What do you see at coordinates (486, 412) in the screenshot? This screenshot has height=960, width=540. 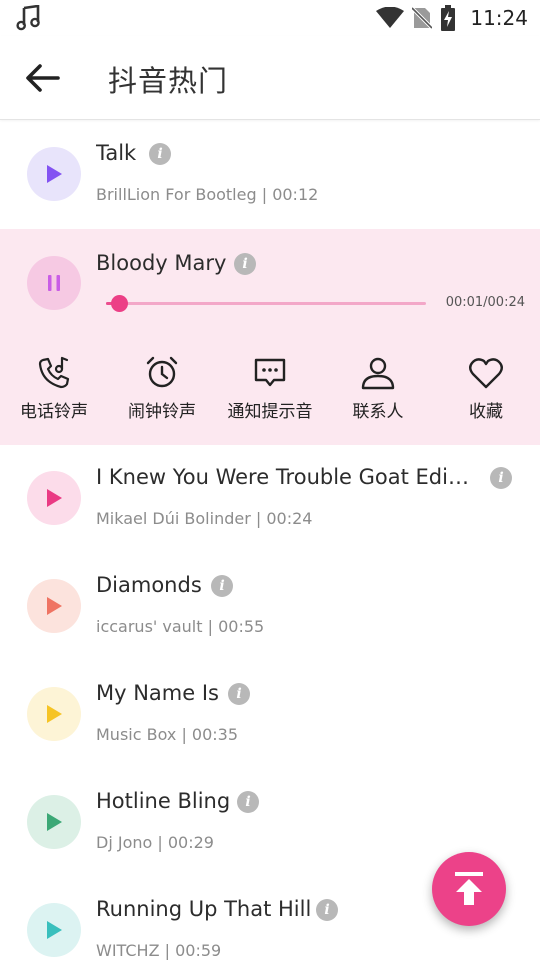 I see `action-label: 收藏` at bounding box center [486, 412].